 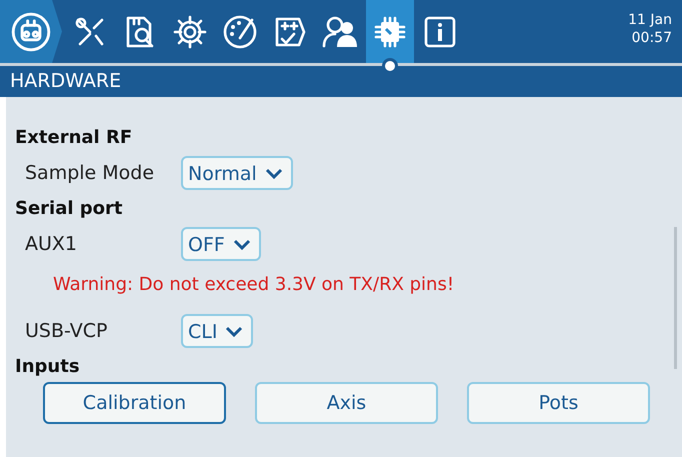 I want to click on users-icon, so click(x=340, y=32).